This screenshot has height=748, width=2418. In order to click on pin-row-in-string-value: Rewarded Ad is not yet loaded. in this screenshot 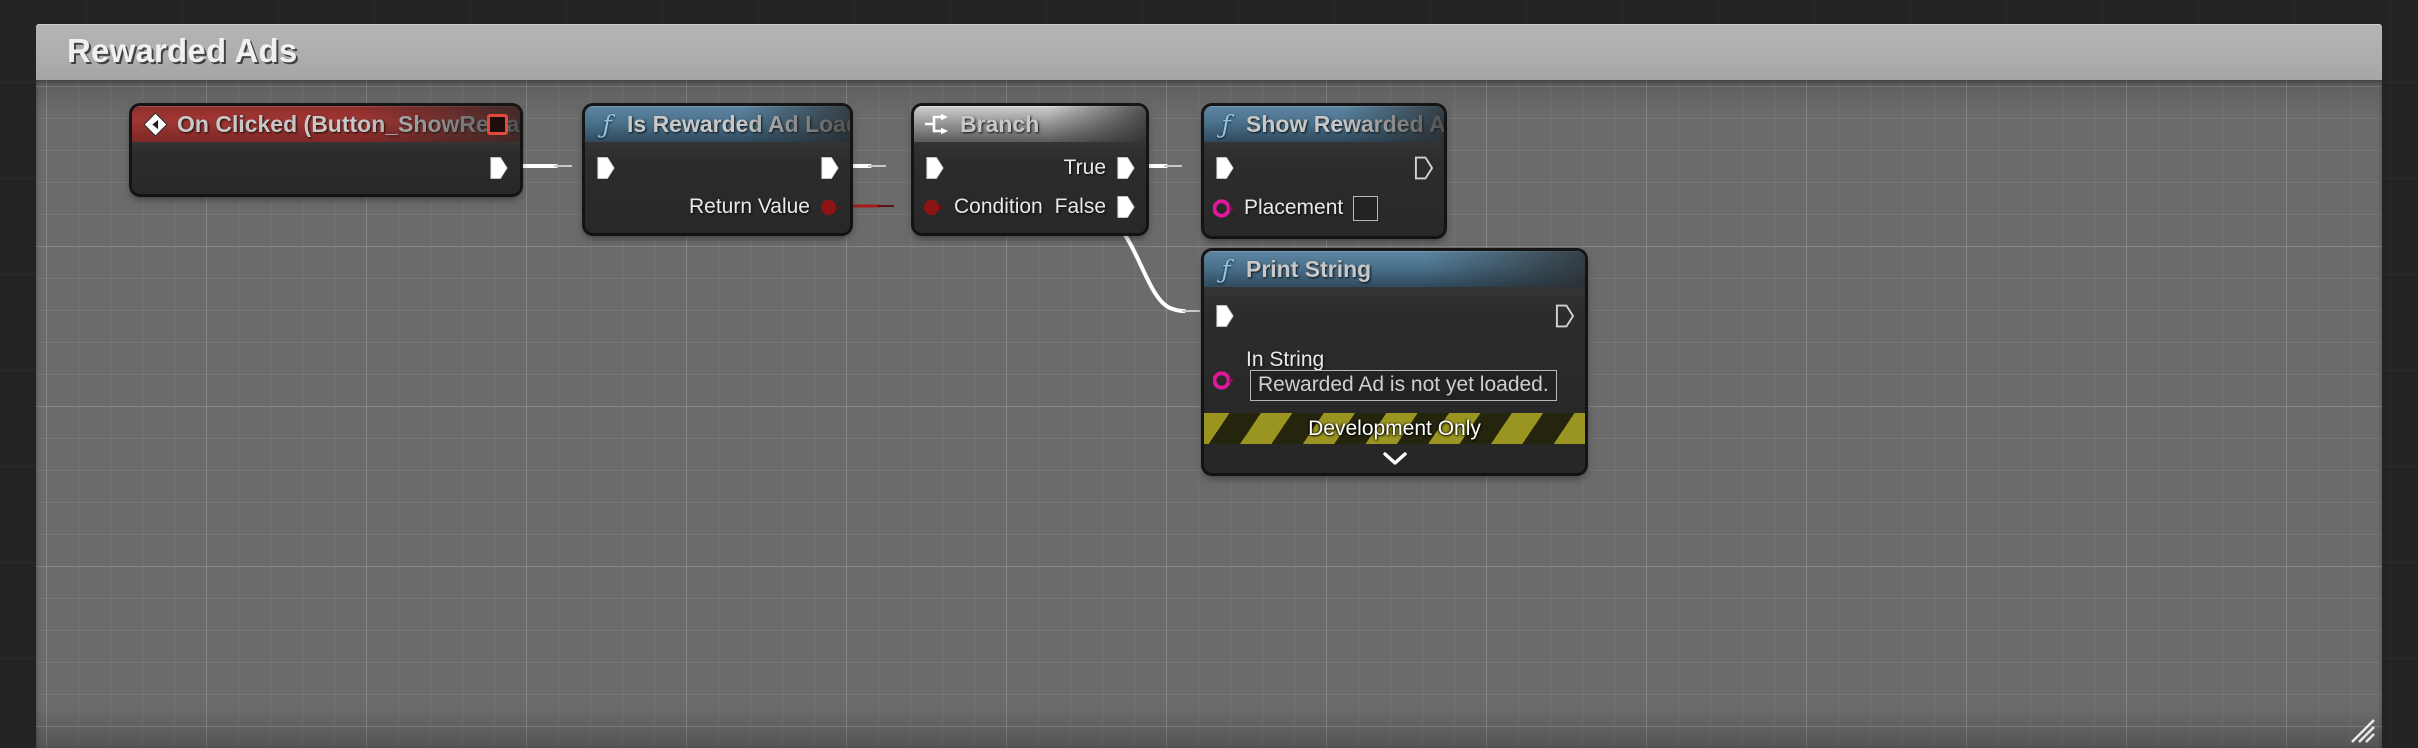, I will do `click(1403, 385)`.